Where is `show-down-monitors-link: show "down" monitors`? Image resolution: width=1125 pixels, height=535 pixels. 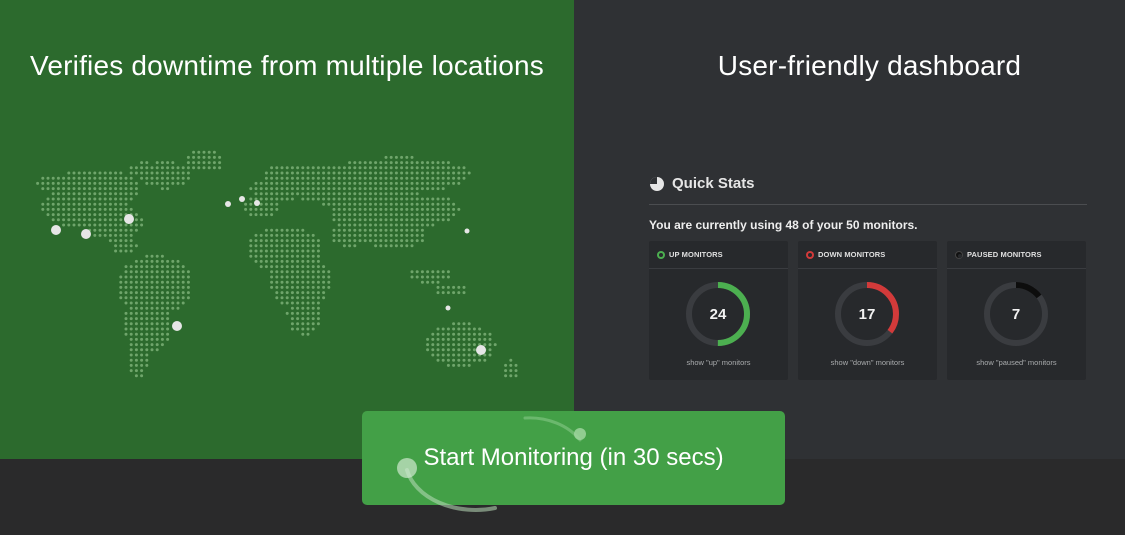
show-down-monitors-link: show "down" monitors is located at coordinates (867, 362).